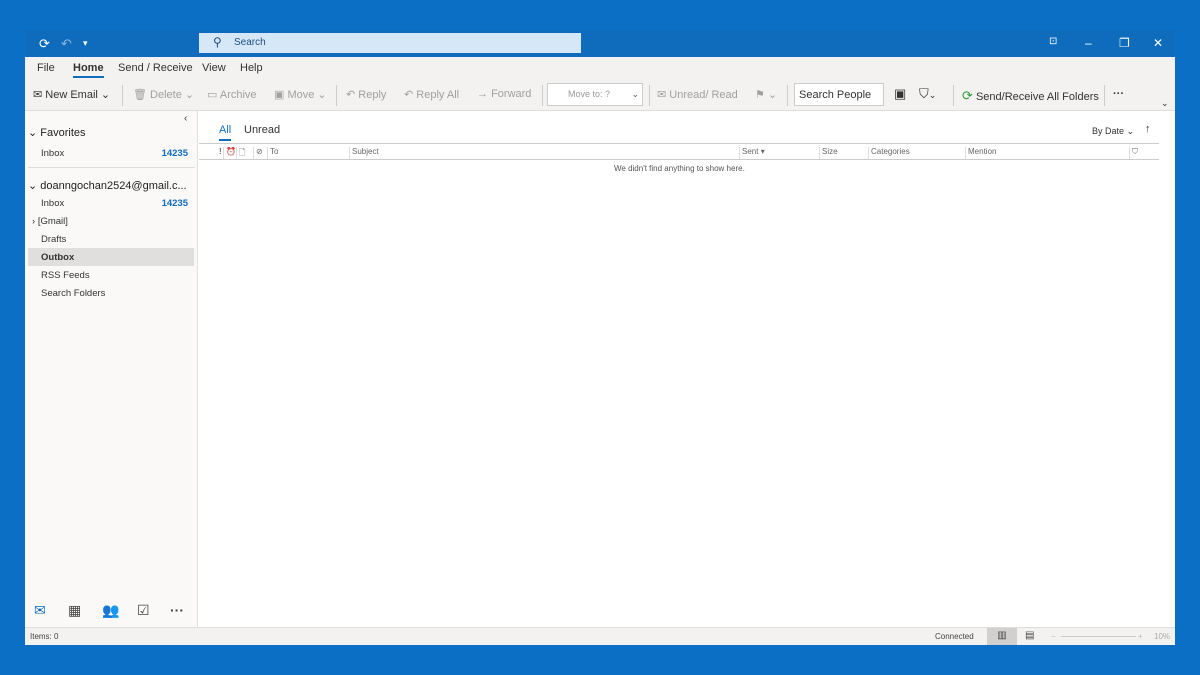 The width and height of the screenshot is (1200, 675). I want to click on more-apps-icon: ···, so click(177, 610).